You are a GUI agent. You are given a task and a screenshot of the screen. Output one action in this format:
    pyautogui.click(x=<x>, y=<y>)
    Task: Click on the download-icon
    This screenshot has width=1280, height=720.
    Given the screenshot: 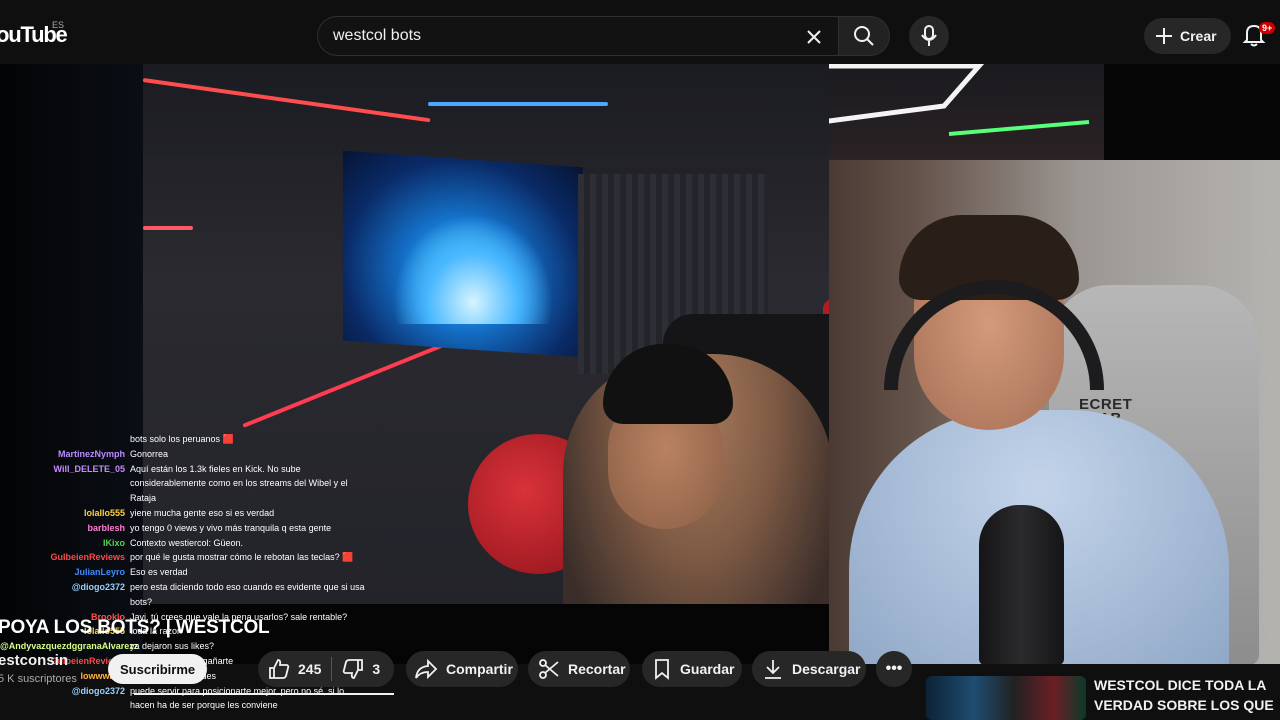 What is the action you would take?
    pyautogui.click(x=773, y=669)
    